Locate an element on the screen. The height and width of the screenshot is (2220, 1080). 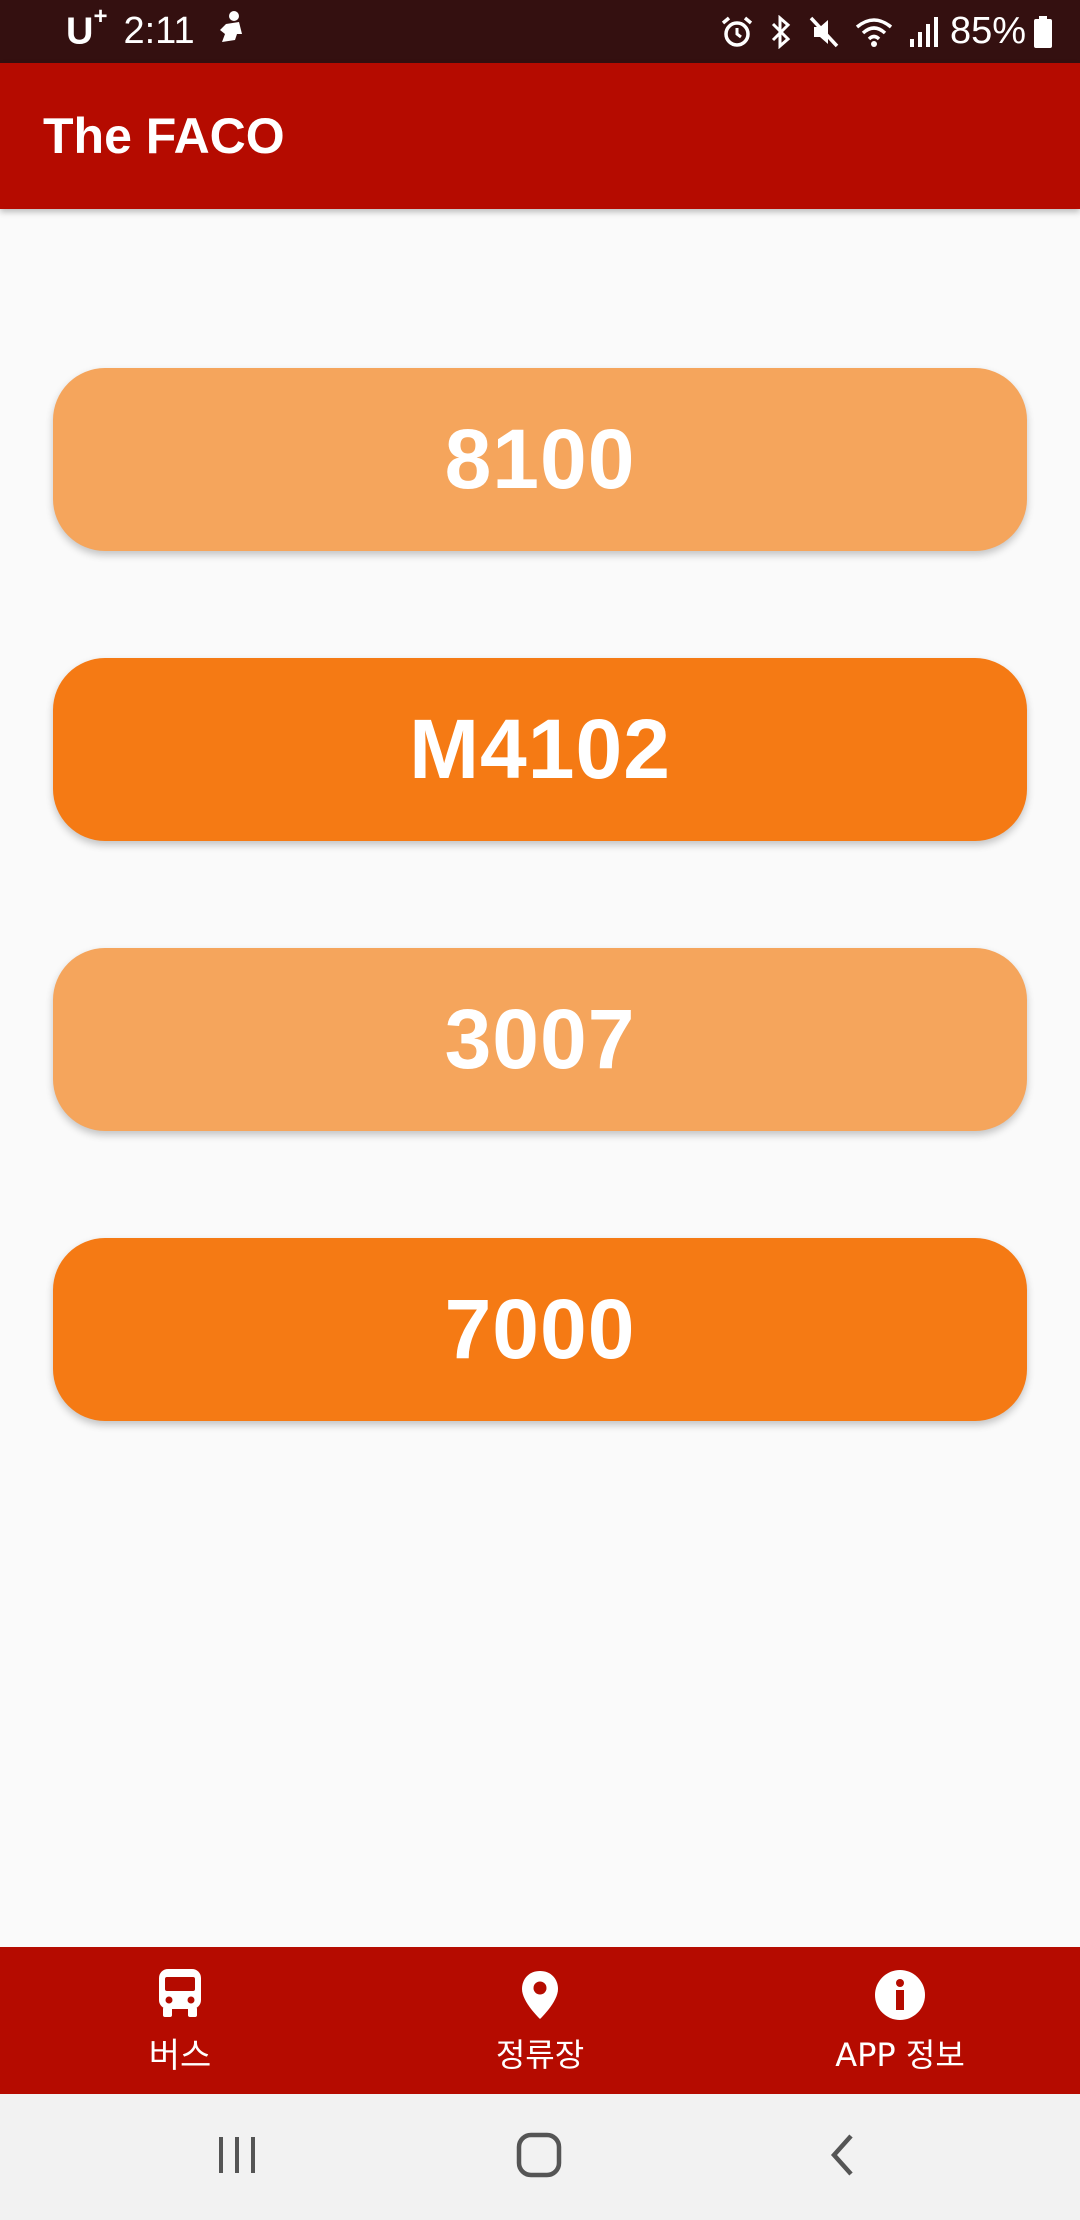
nav-label-stops: 정류장 is located at coordinates (540, 2054).